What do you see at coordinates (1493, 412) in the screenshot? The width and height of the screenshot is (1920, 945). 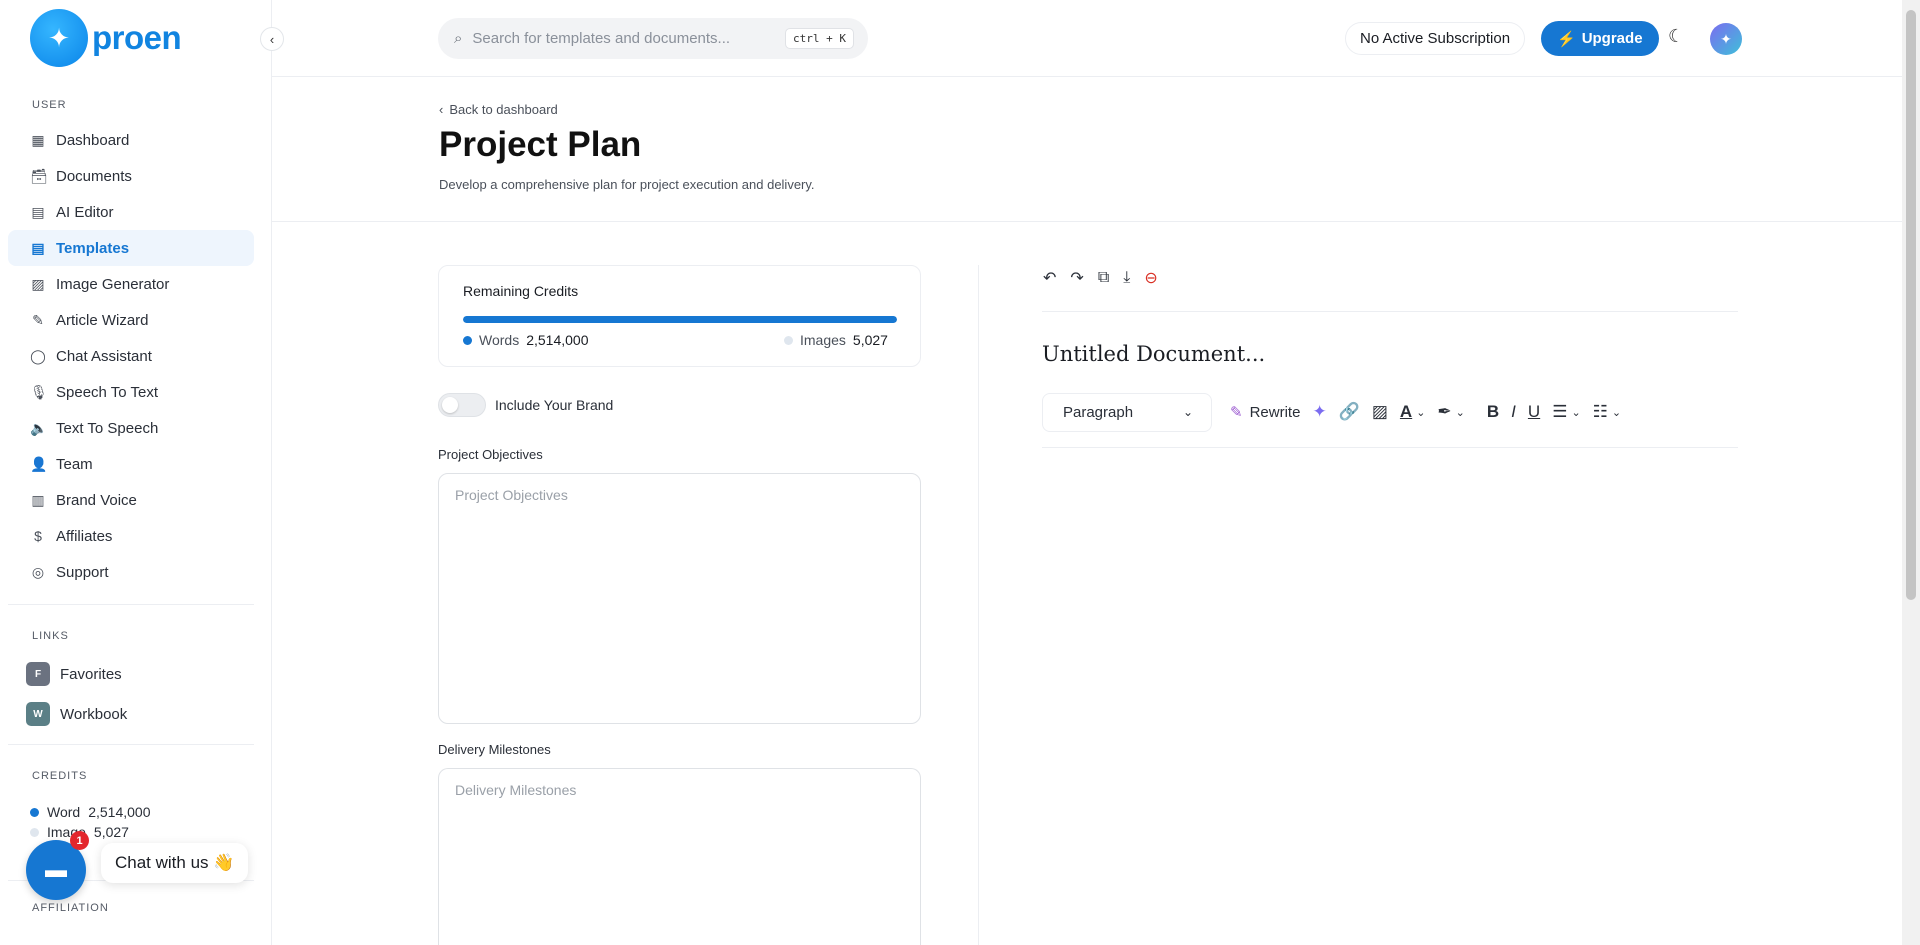 I see `bold-icon: B` at bounding box center [1493, 412].